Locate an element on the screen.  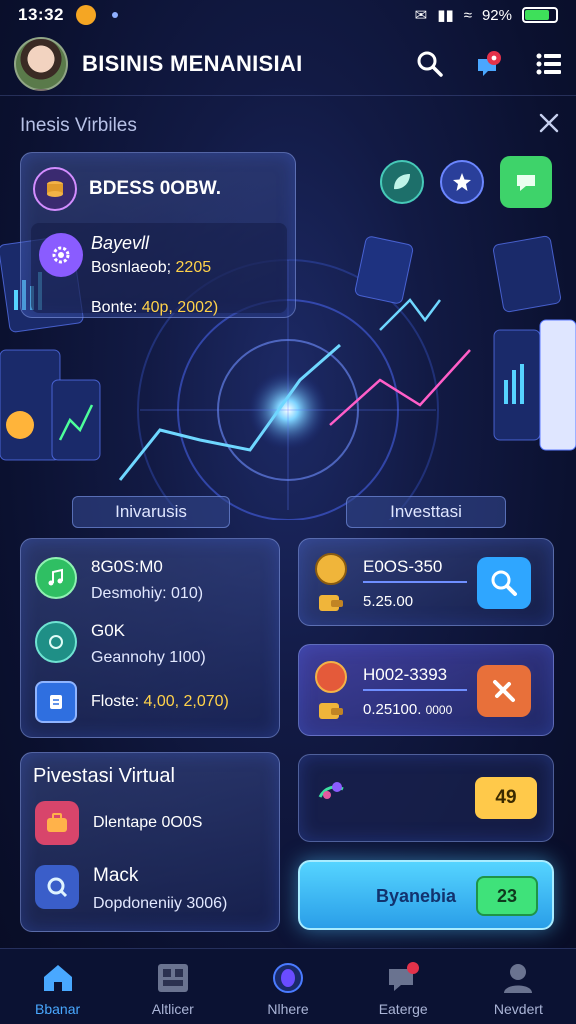
asset-card: H002-3393 0.25100. 0000 is located at coordinates (426, 690).